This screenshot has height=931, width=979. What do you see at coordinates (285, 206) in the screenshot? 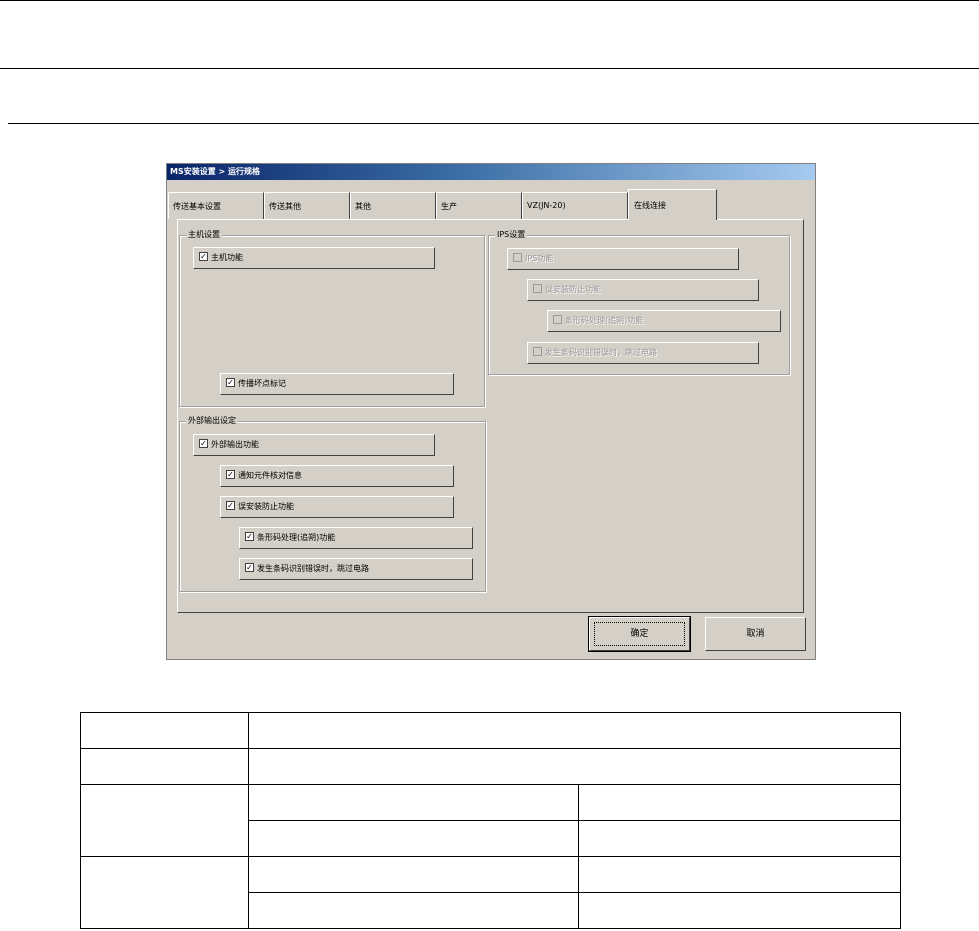
I see `tab-label: 传送其他` at bounding box center [285, 206].